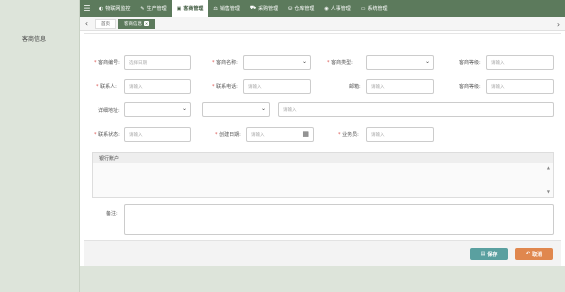 This screenshot has height=292, width=565. I want to click on bank-account-panel: 银行账户 ▲ ▼, so click(323, 175).